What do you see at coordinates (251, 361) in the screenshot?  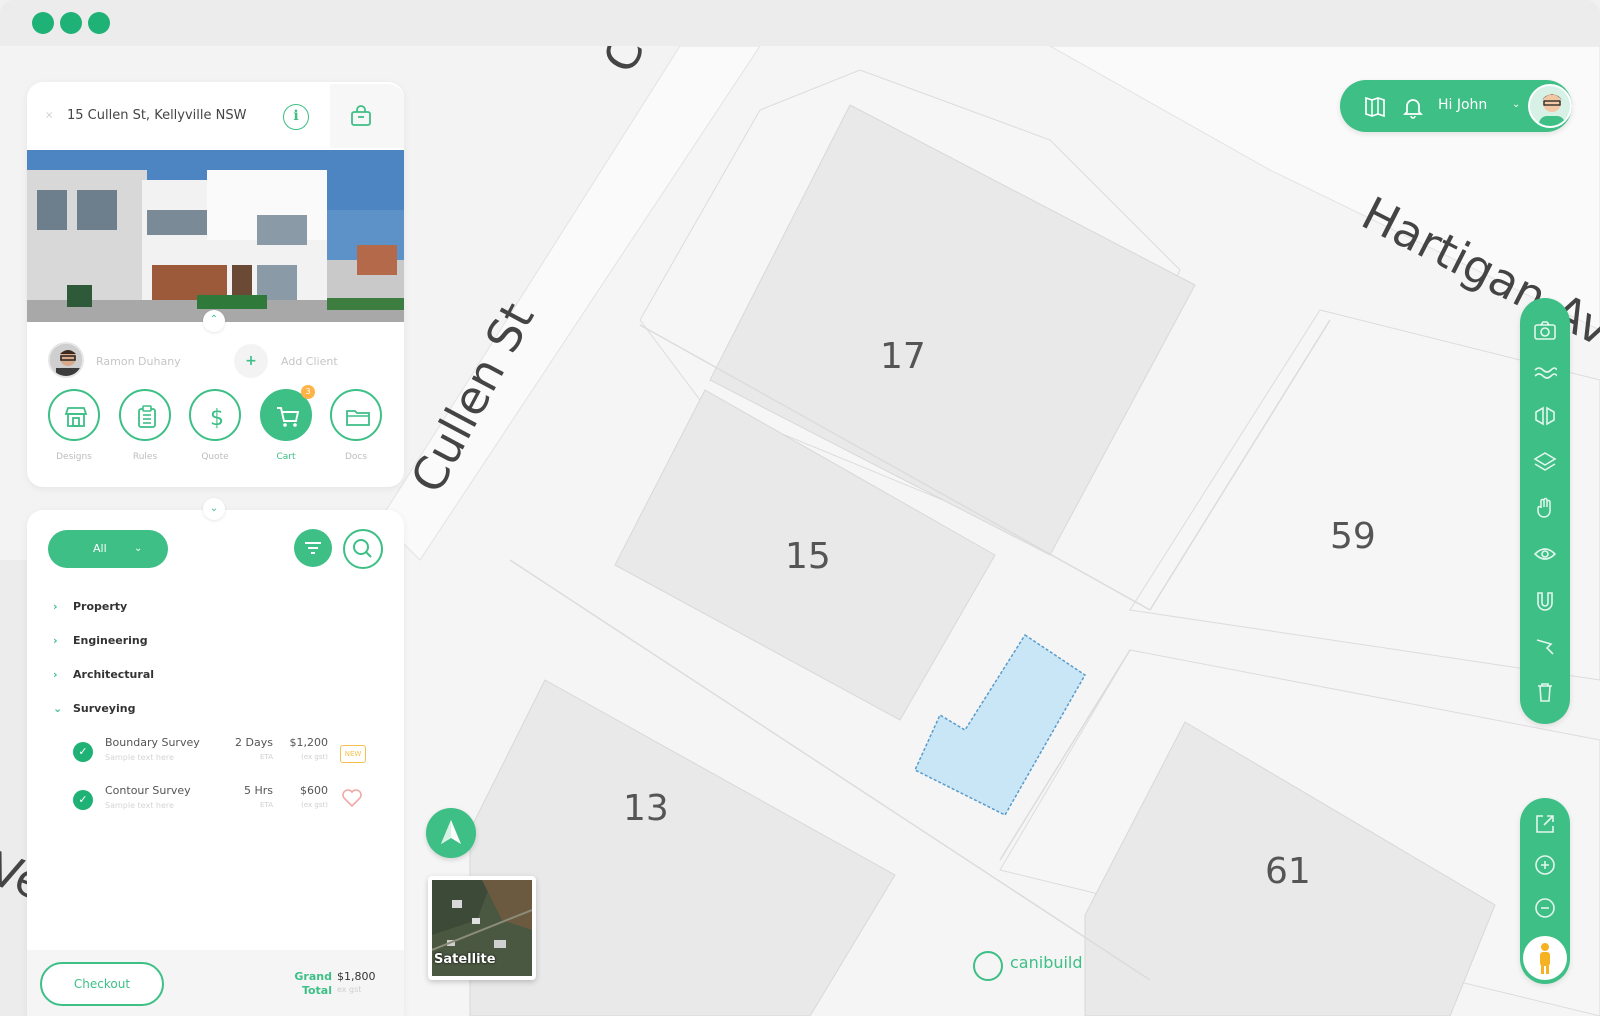 I see `add-client-button: +` at bounding box center [251, 361].